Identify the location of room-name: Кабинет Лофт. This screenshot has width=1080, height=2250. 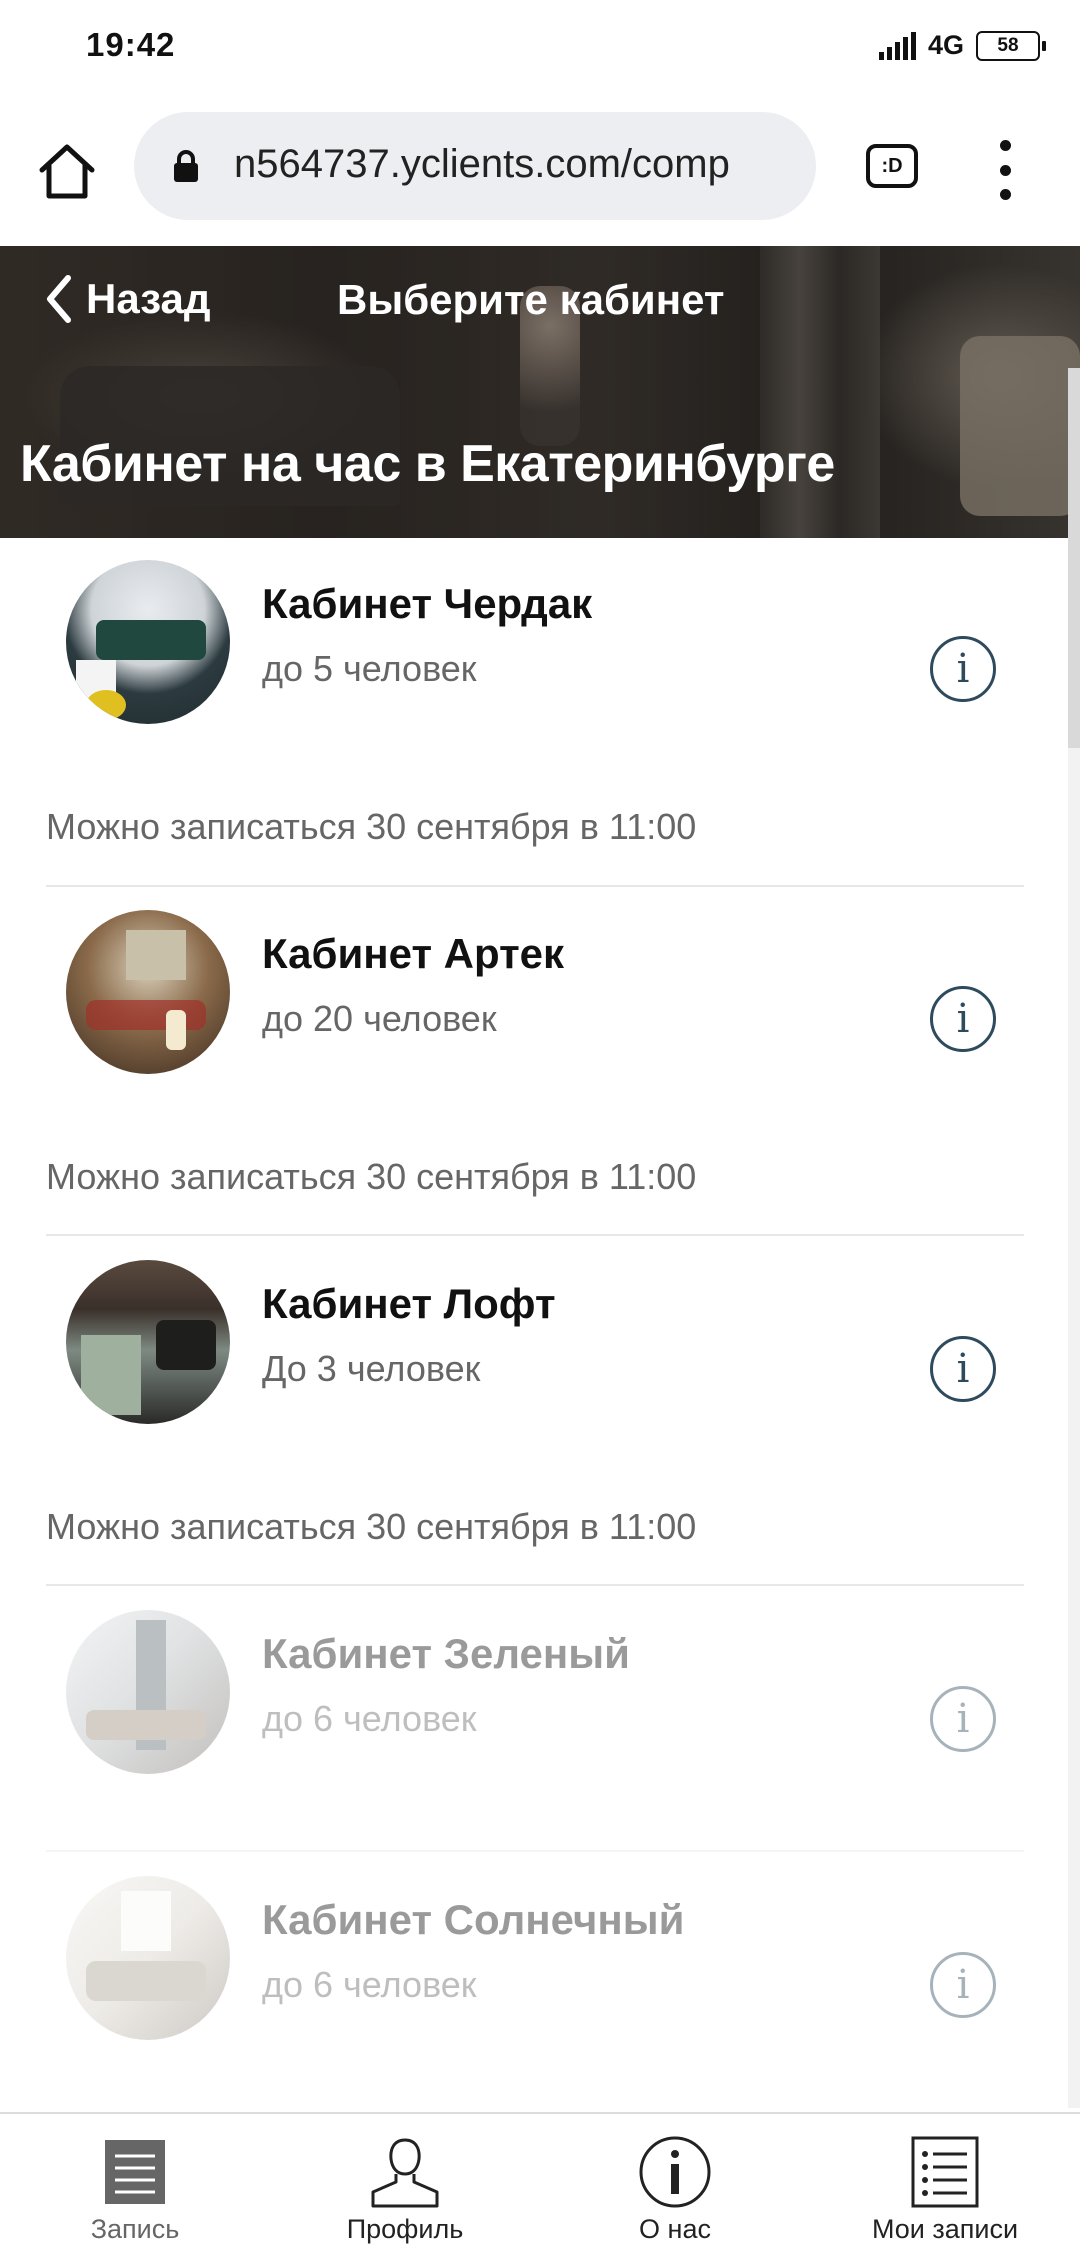
(409, 1303).